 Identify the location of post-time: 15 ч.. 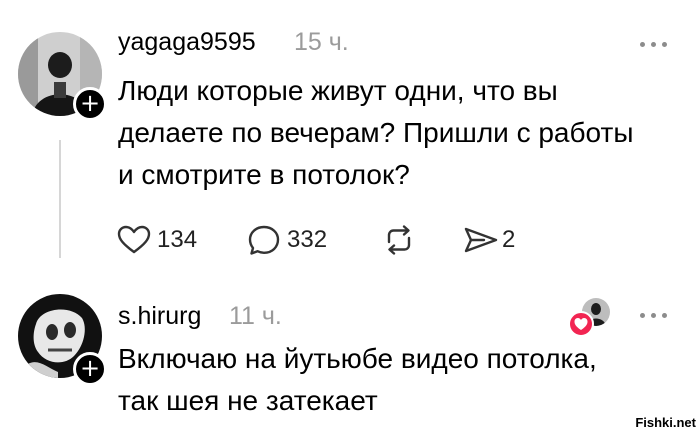
(321, 42).